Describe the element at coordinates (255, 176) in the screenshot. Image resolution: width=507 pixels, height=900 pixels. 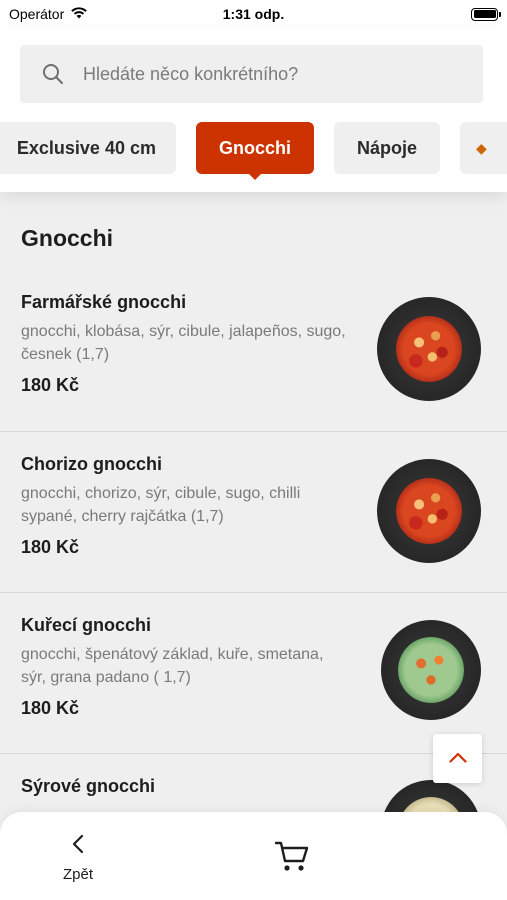
I see `selected-tab-pointer` at that location.